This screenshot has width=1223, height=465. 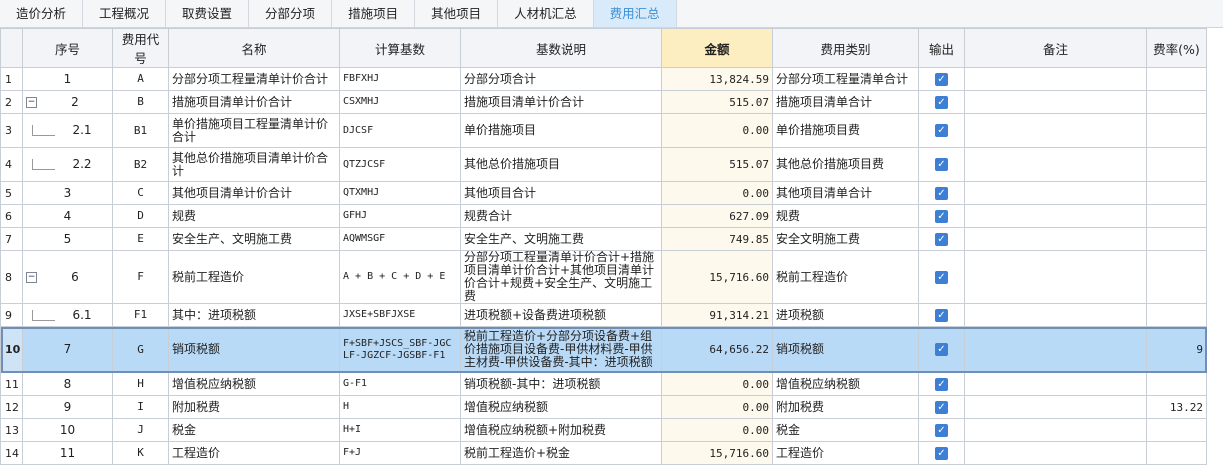 I want to click on base-cell: H+I, so click(x=400, y=430).